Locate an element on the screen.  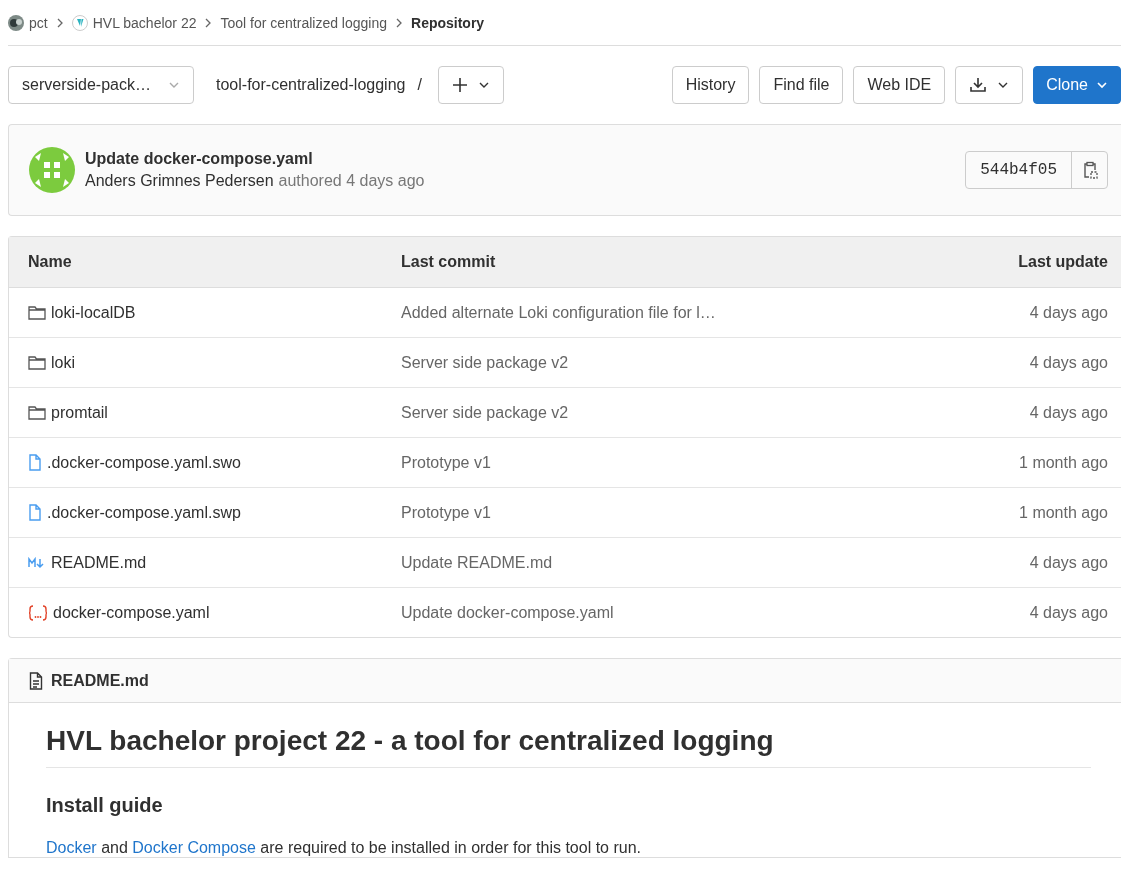
braces-icon is located at coordinates (38, 612).